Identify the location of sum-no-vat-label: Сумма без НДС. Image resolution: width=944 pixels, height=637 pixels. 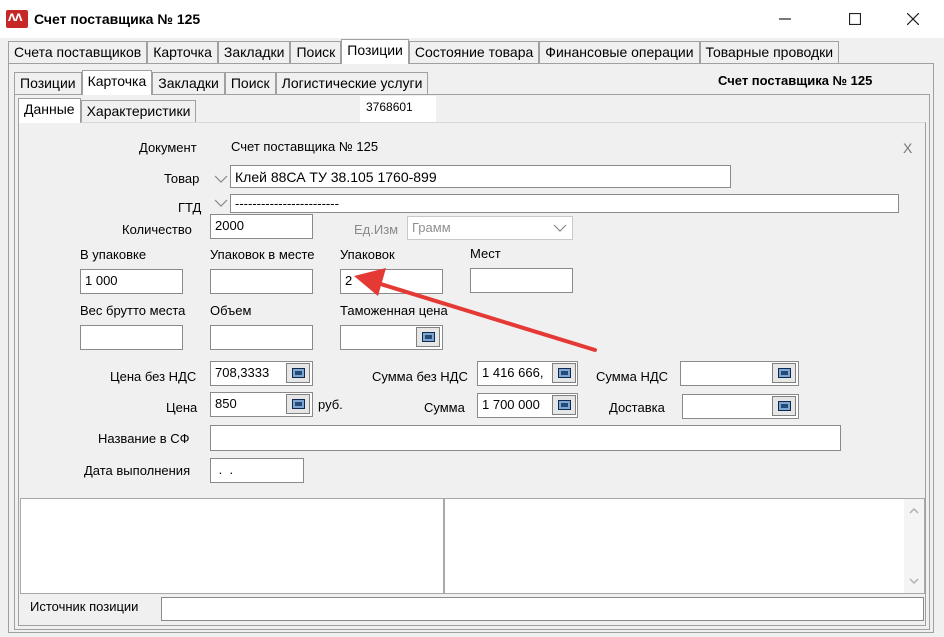
(420, 376).